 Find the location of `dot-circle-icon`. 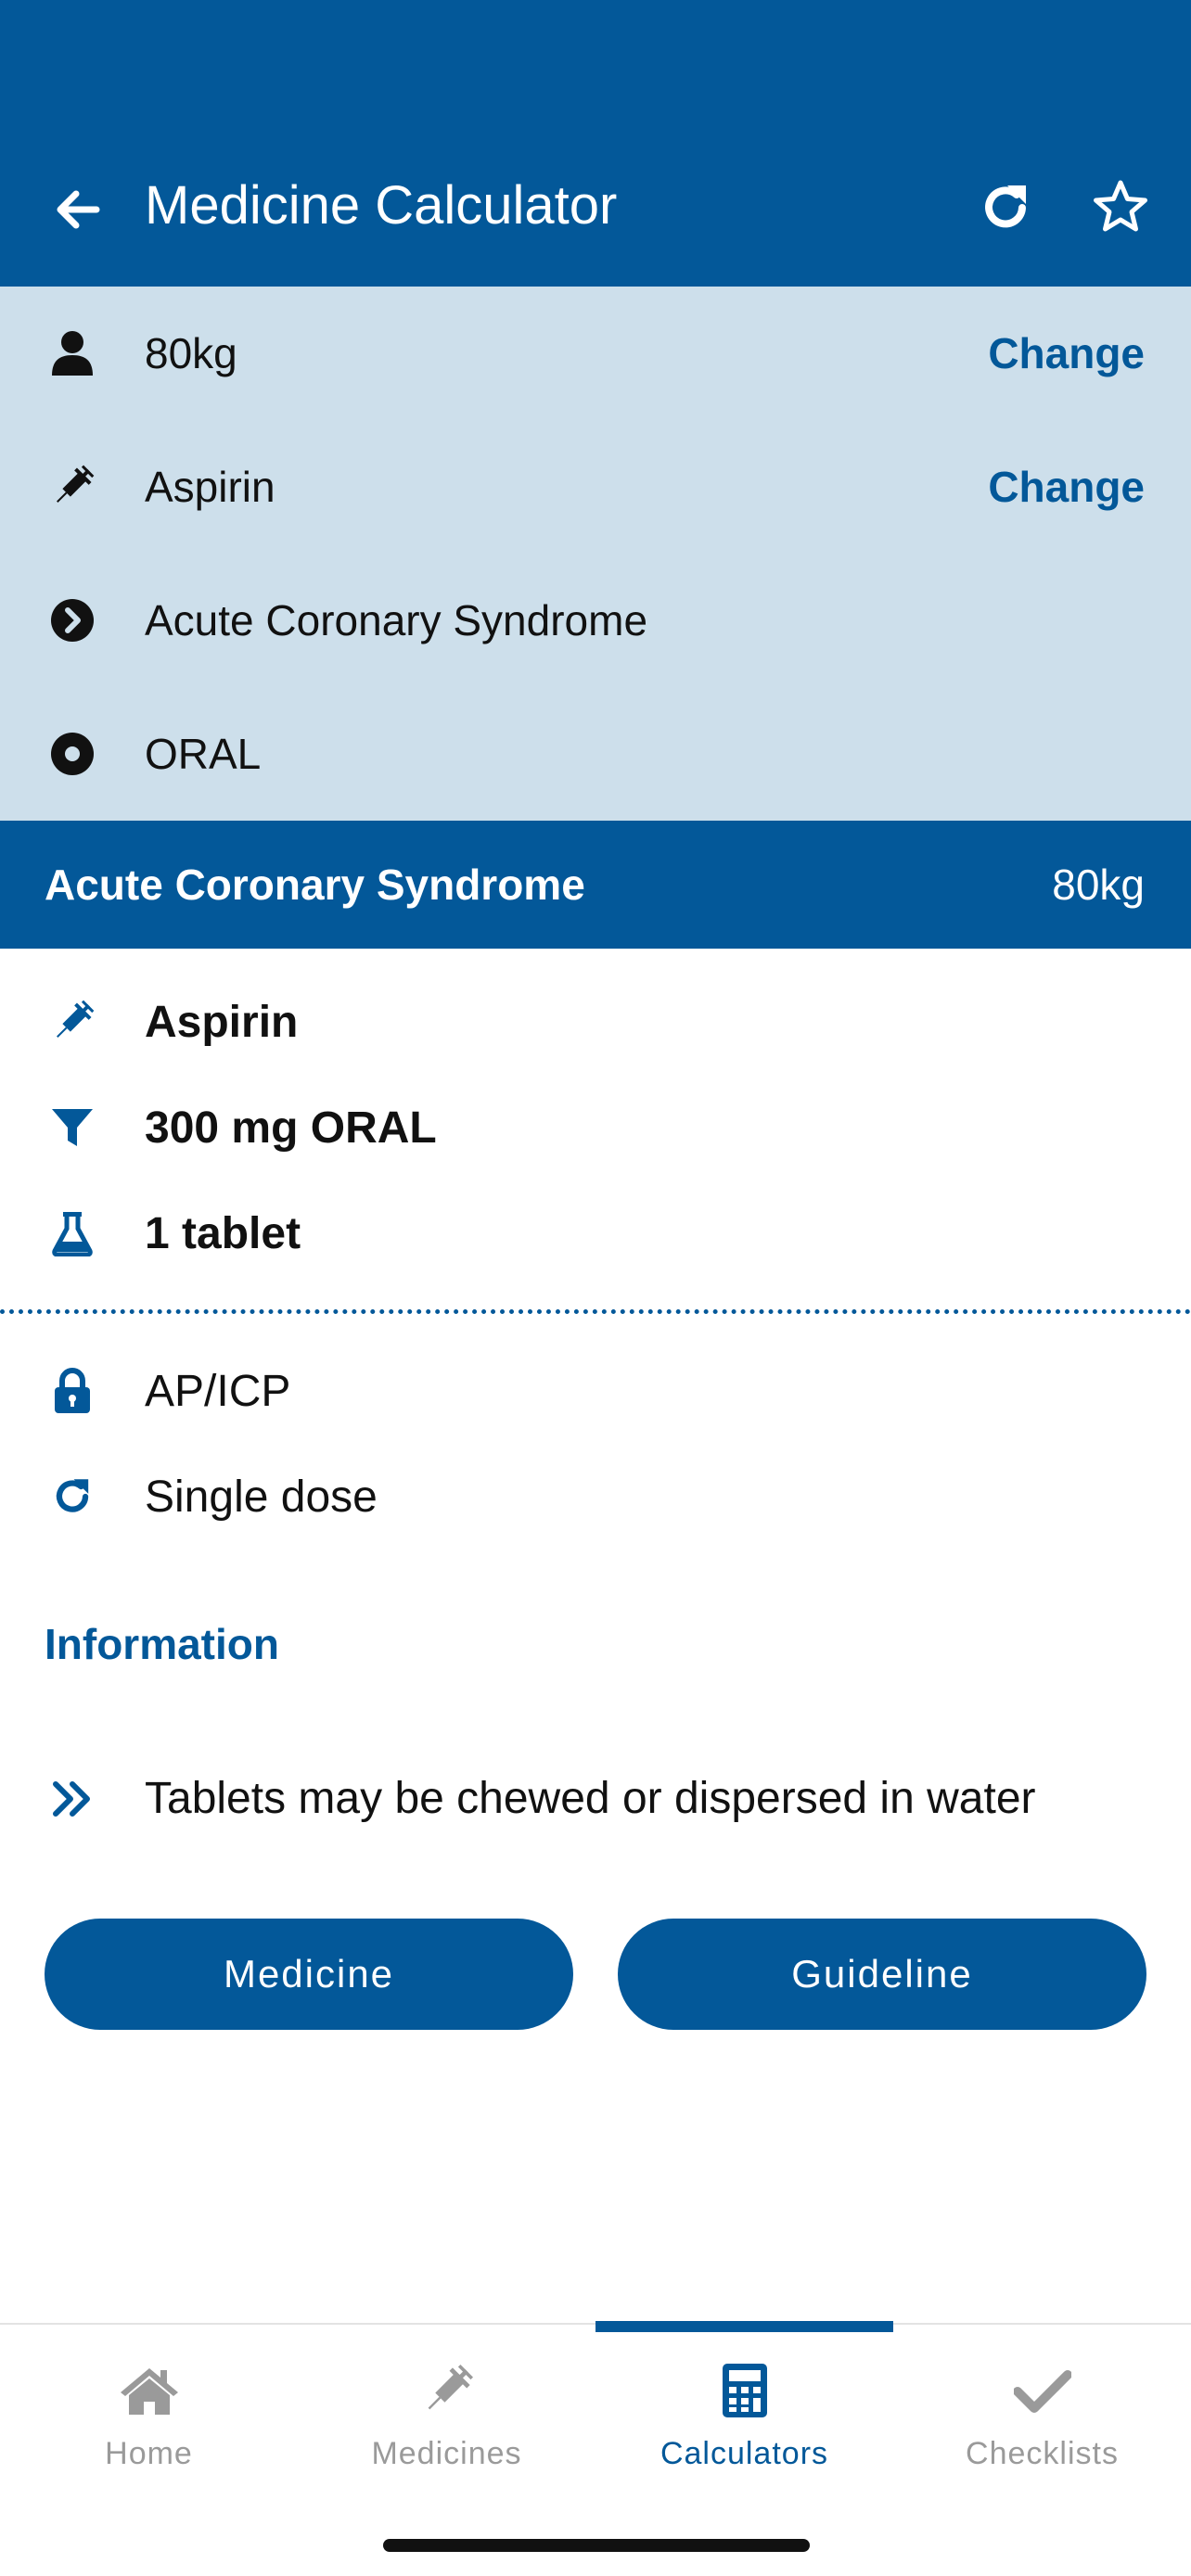

dot-circle-icon is located at coordinates (72, 754).